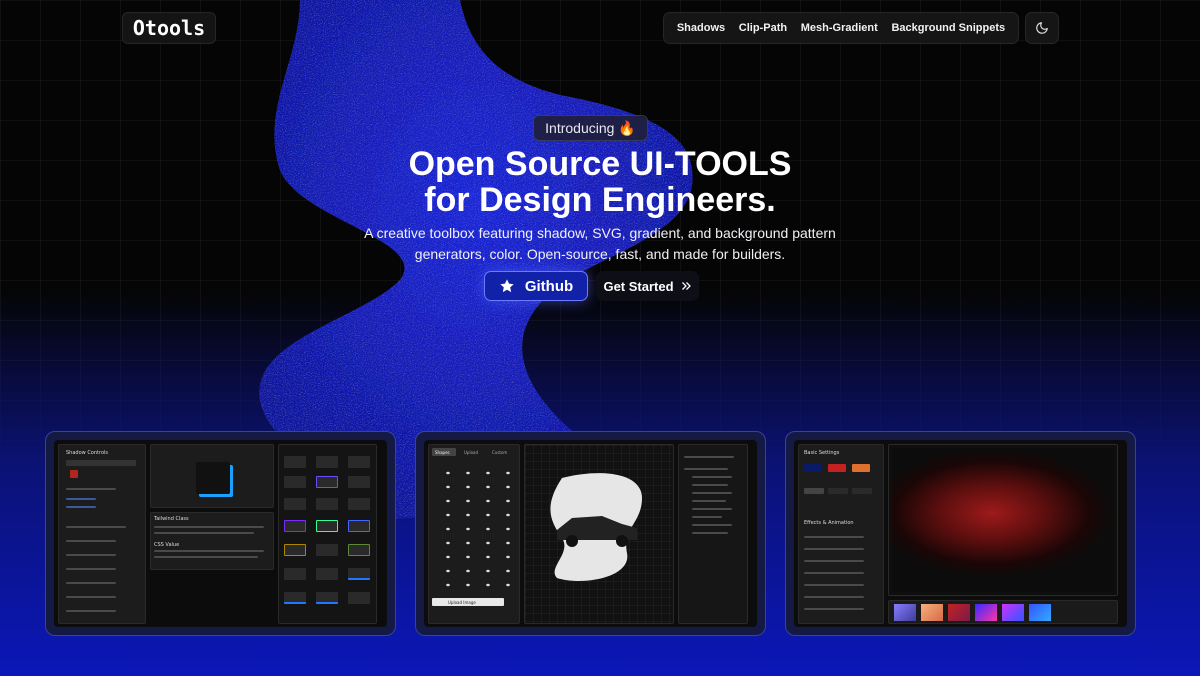 The width and height of the screenshot is (1200, 676). I want to click on clip-tab-custom: Custom, so click(500, 452).